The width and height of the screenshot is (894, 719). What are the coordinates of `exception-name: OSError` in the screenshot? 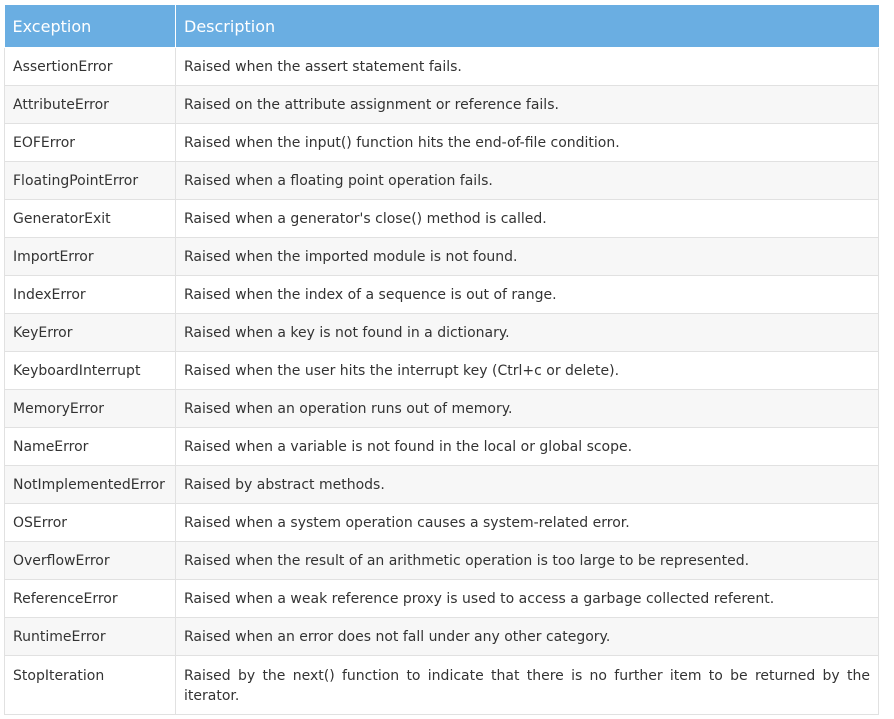 It's located at (90, 522).